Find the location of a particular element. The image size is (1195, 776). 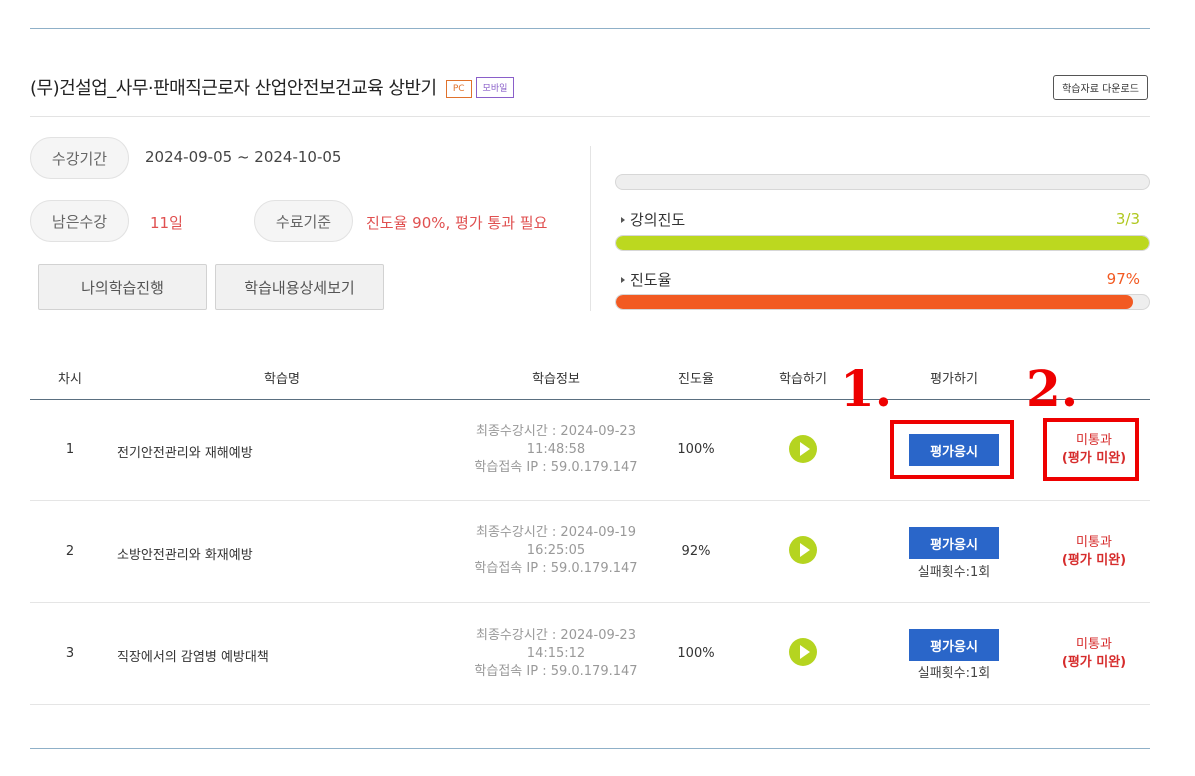

row-3-rate: 100% is located at coordinates (696, 653).